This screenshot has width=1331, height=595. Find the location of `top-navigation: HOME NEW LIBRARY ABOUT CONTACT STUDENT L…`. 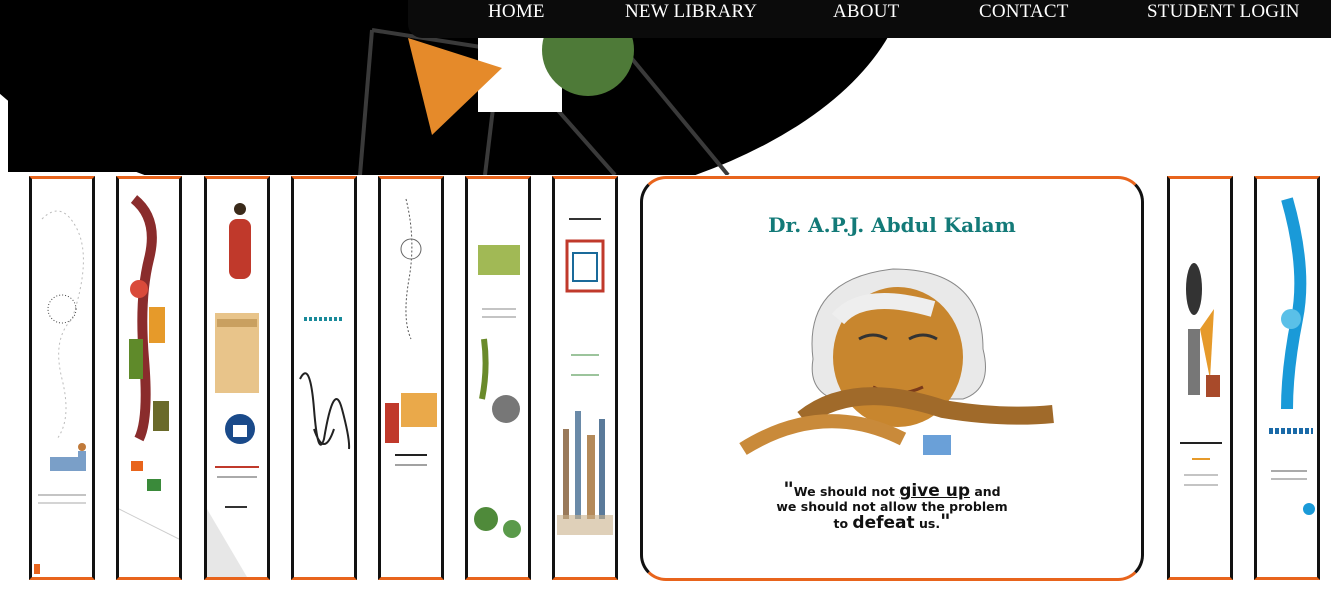

top-navigation: HOME NEW LIBRARY ABOUT CONTACT STUDENT L… is located at coordinates (869, 19).